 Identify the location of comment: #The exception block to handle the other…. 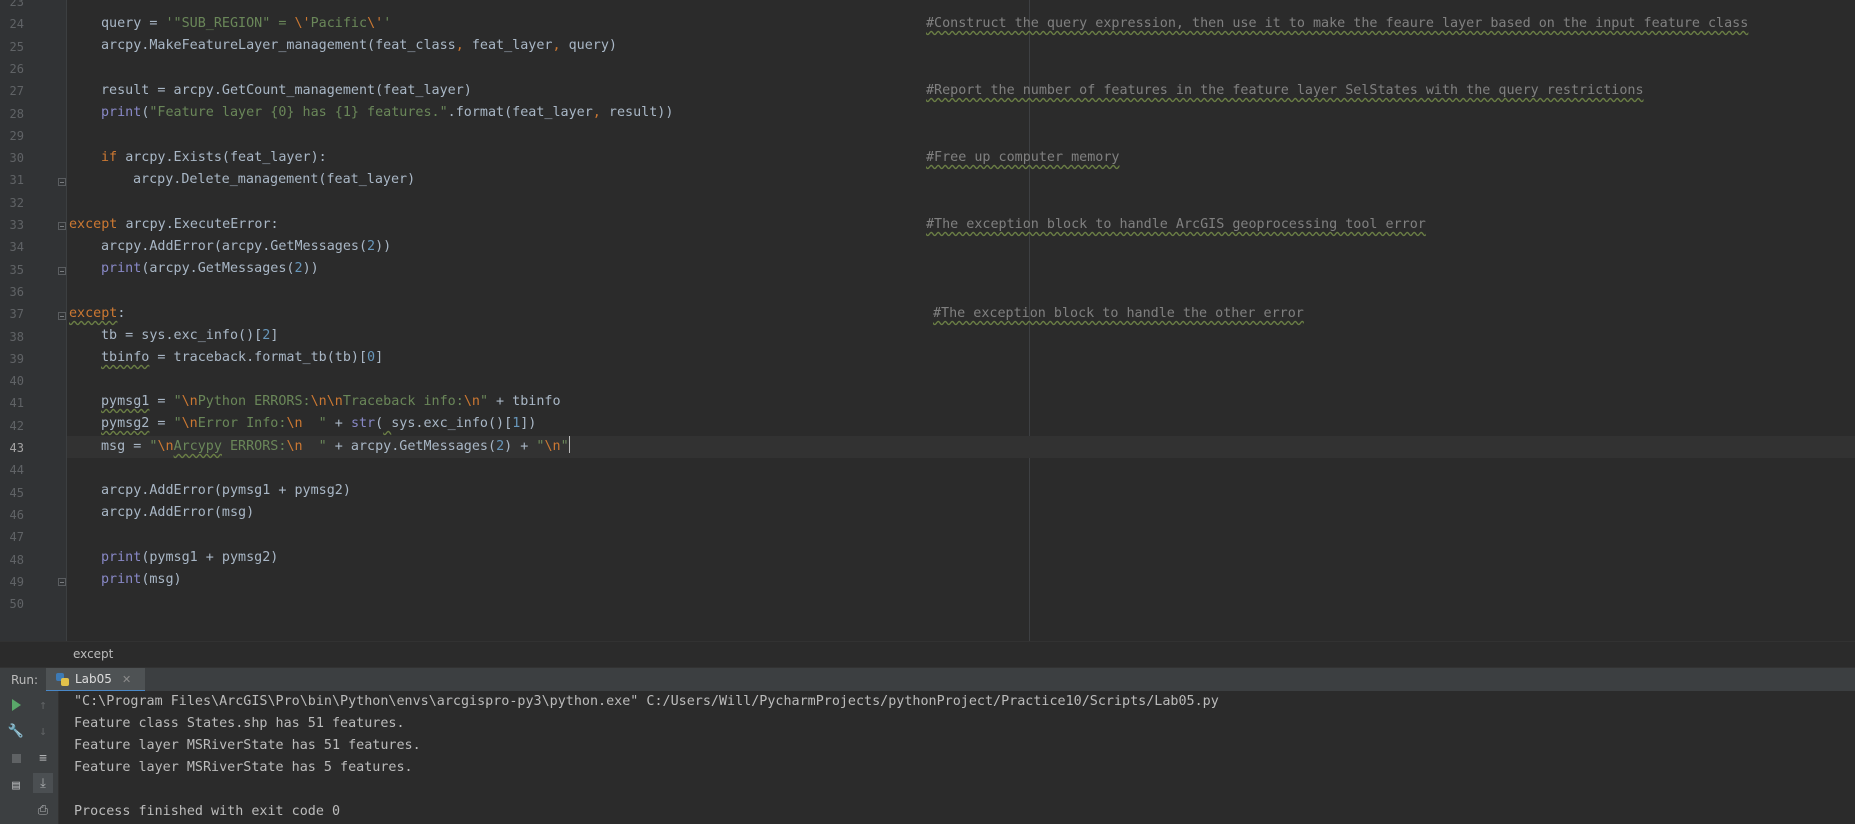
(1118, 313).